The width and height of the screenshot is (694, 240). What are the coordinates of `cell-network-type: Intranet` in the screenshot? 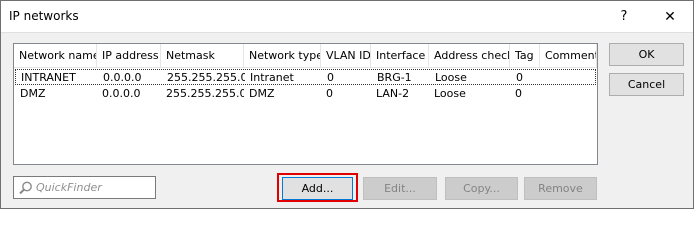 It's located at (272, 77).